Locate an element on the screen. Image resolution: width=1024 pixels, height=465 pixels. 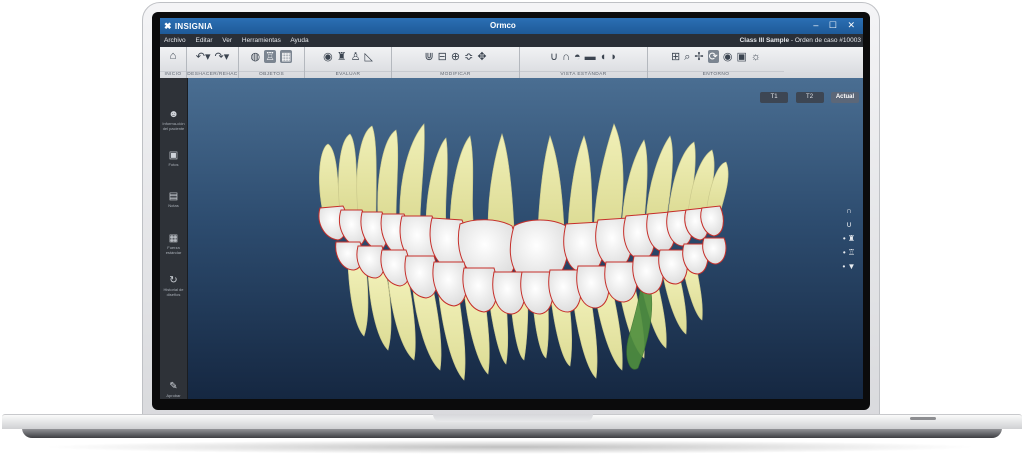
brand-logo: ✖ INSIGNIA is located at coordinates (188, 26).